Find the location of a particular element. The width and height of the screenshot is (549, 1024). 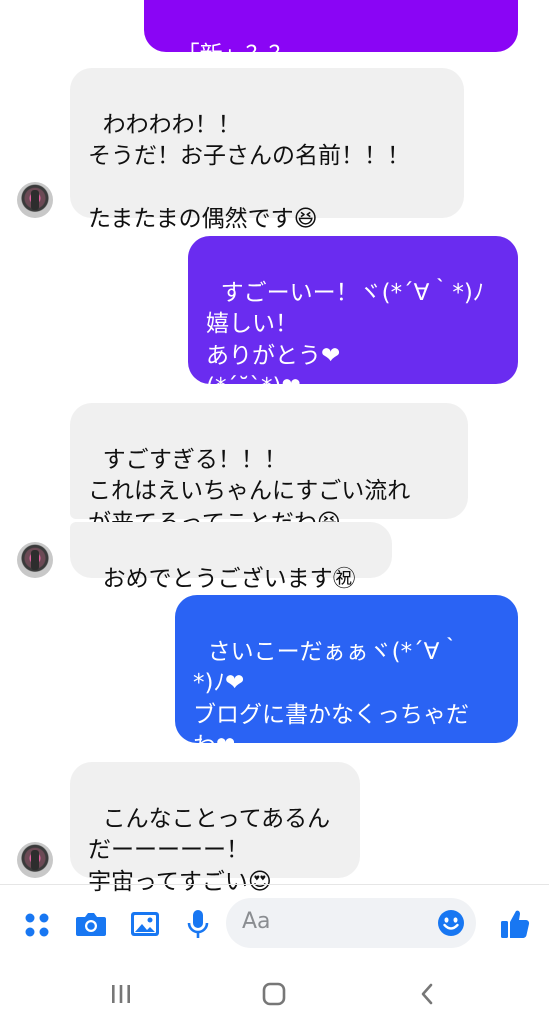

message-input: Aa is located at coordinates (351, 923).